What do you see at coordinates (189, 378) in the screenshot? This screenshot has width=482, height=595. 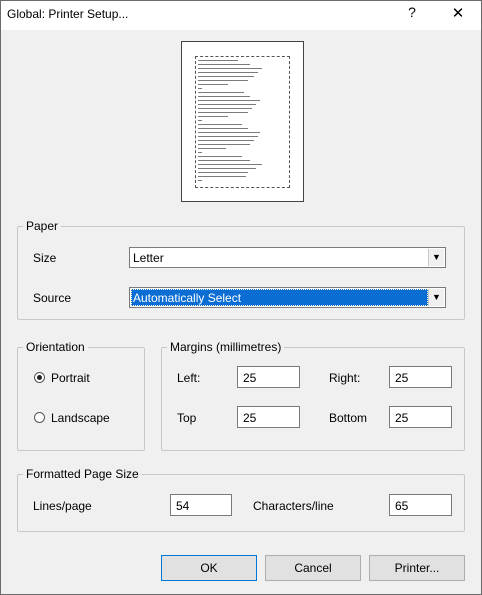 I see `left-margin-label: Left:` at bounding box center [189, 378].